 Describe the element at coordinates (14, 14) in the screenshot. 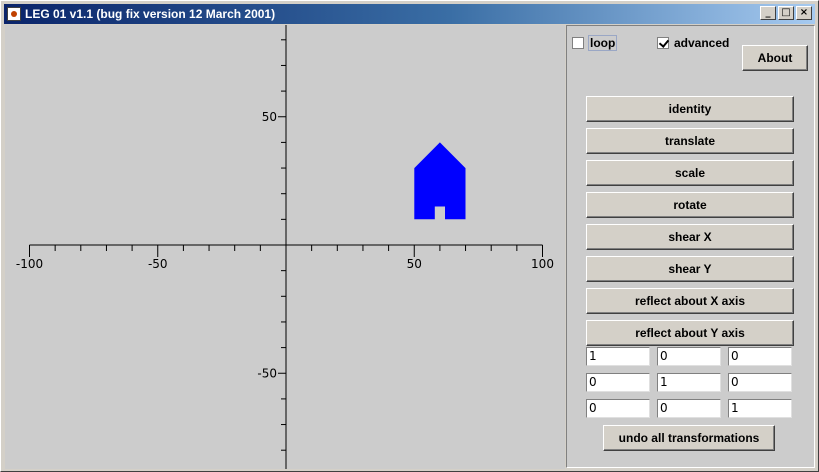

I see `app-icon` at that location.